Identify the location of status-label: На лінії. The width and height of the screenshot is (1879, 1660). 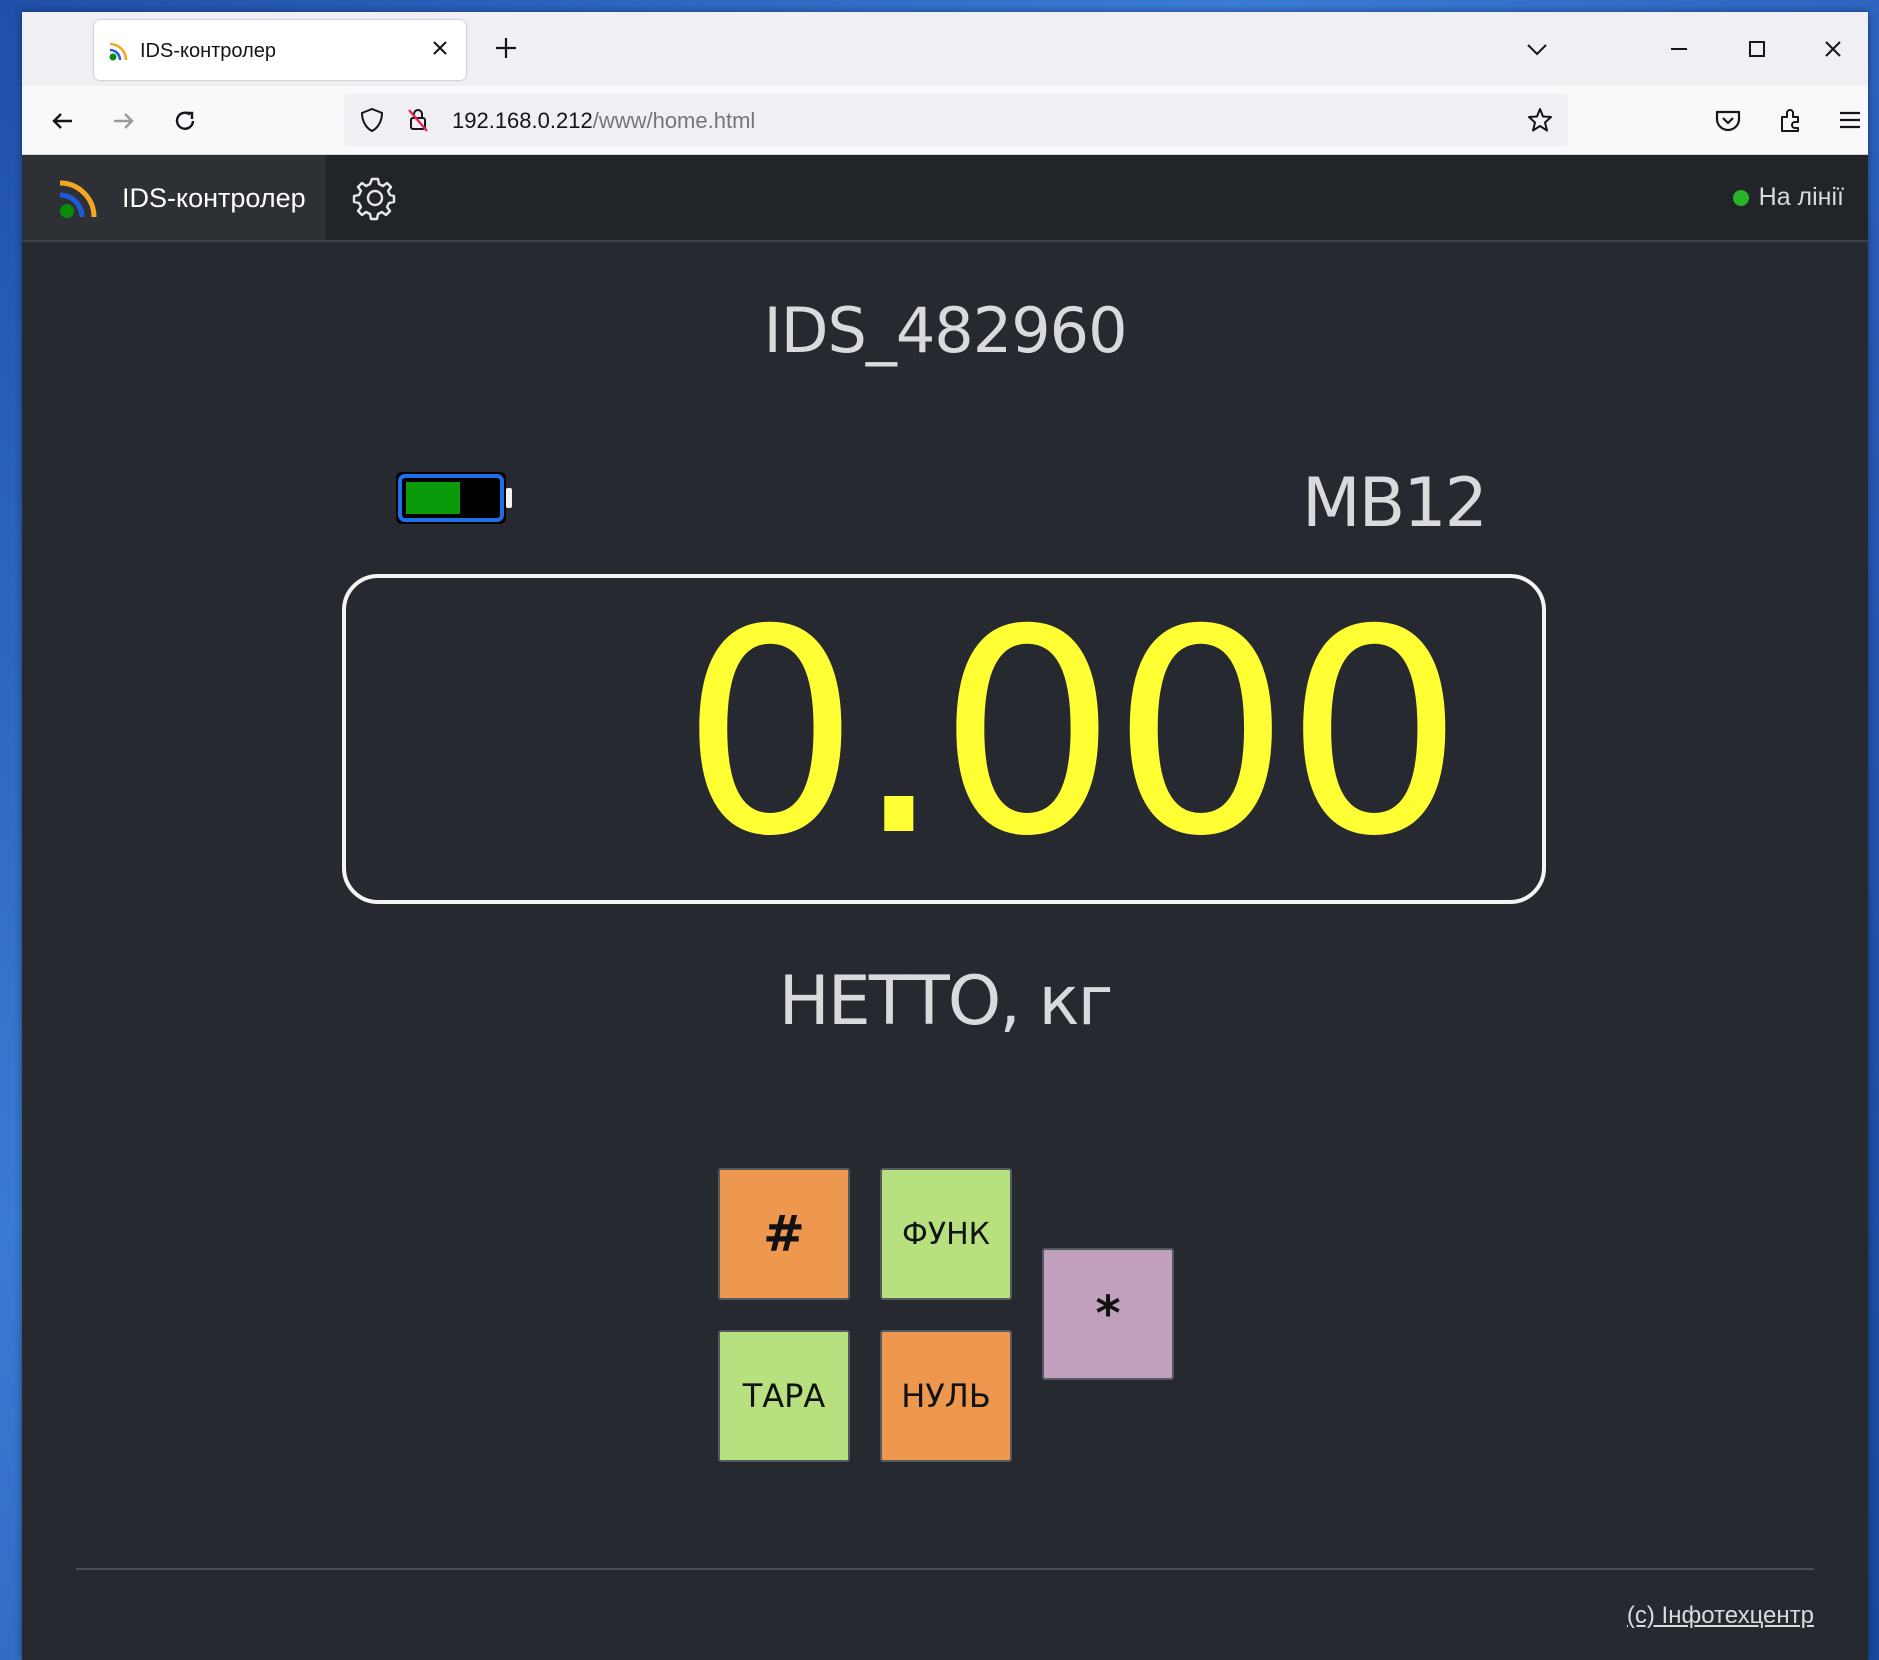
(1801, 197).